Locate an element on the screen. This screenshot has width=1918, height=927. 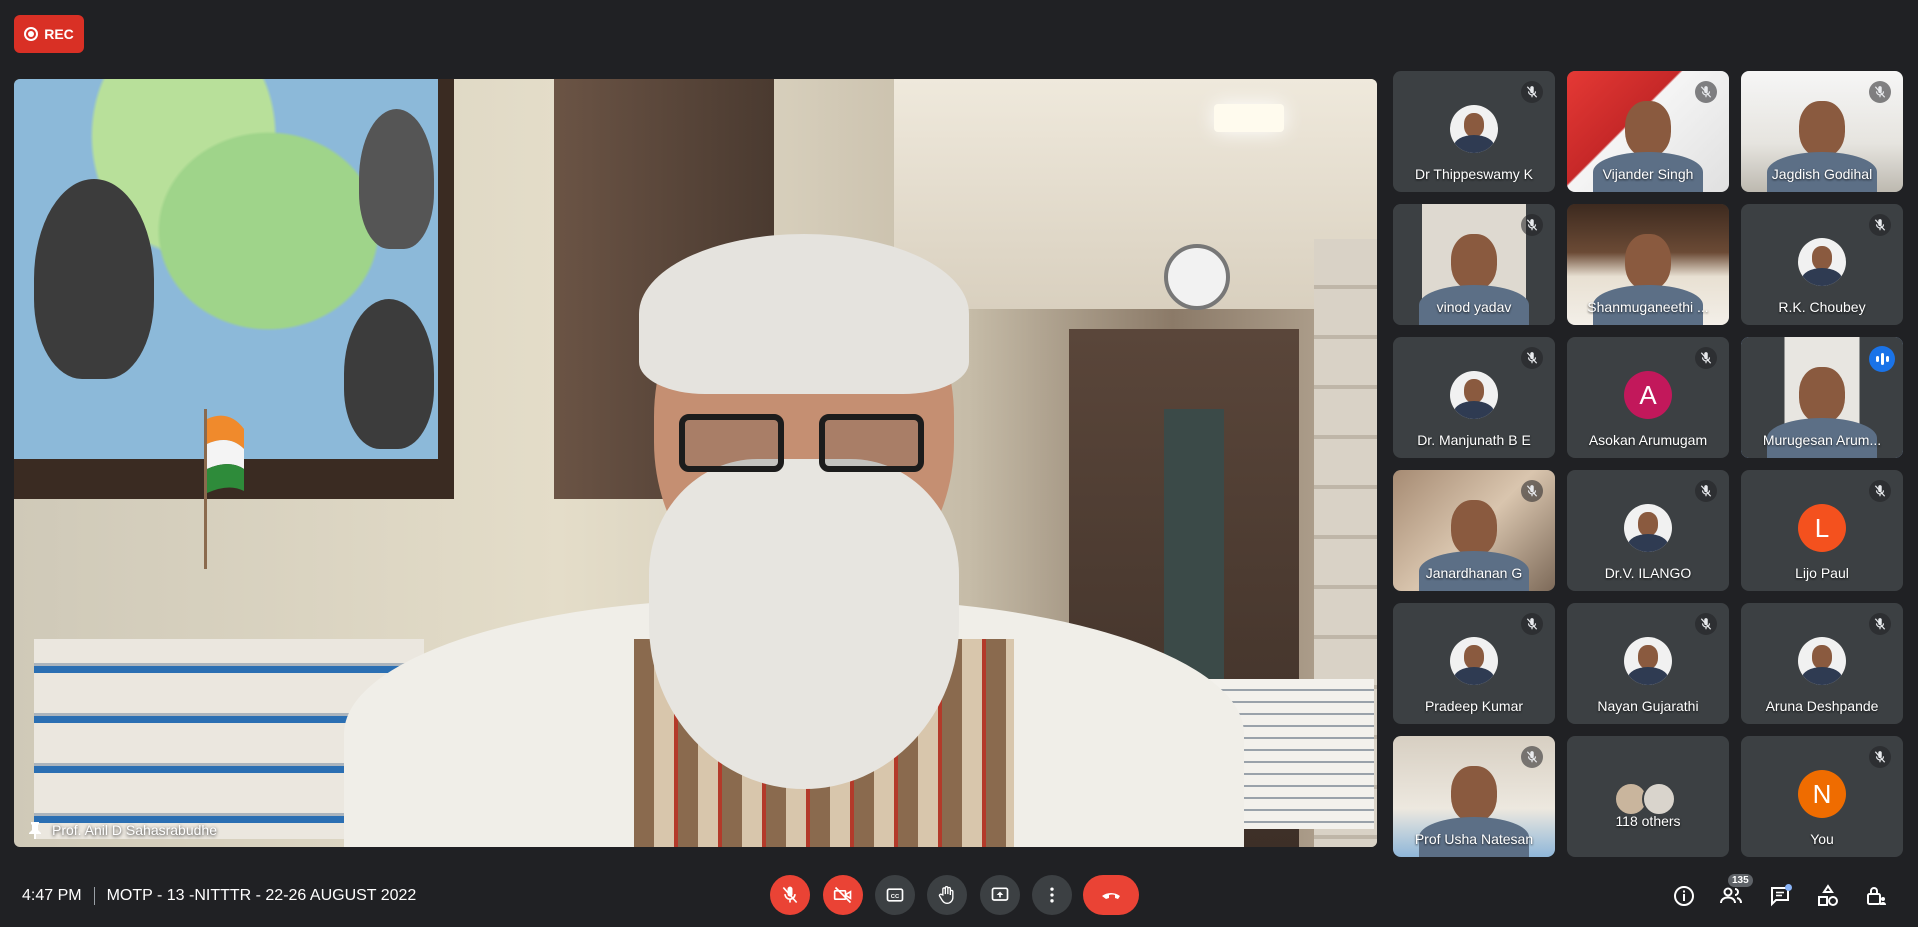
captions-button: CC is located at coordinates (895, 895).